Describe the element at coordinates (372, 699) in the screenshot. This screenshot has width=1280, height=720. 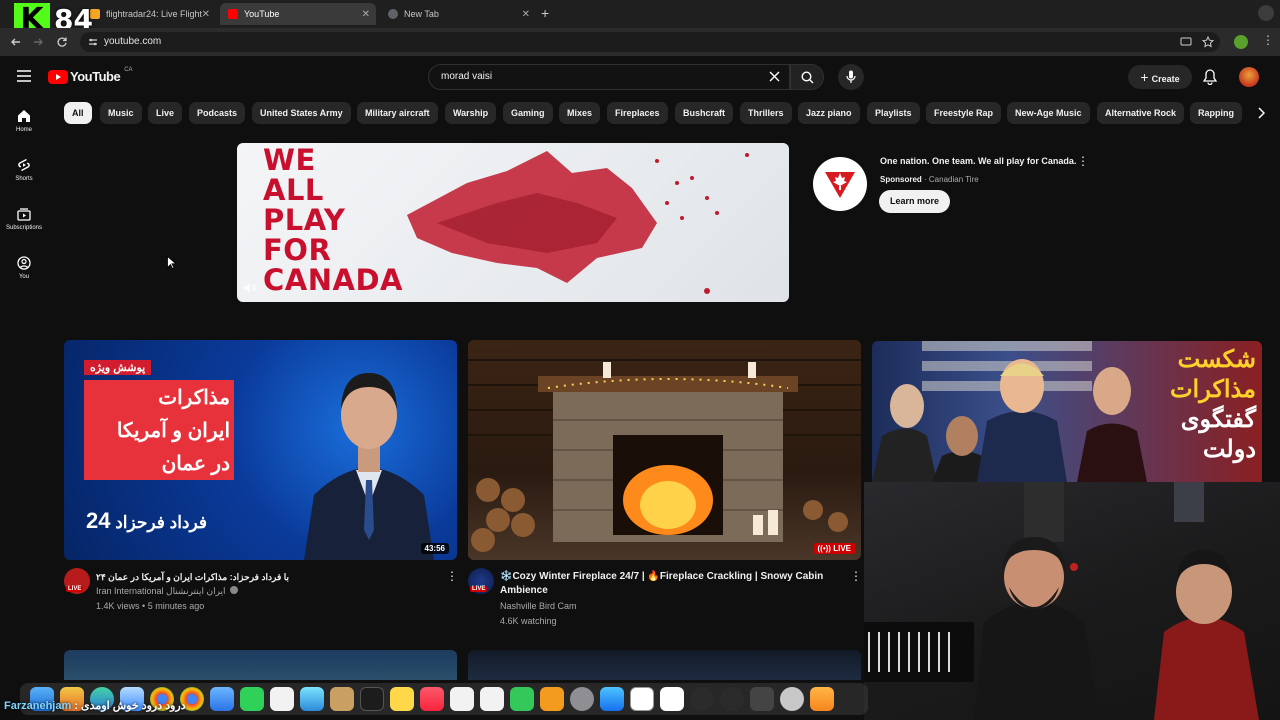
I see `apple-tv-icon` at that location.